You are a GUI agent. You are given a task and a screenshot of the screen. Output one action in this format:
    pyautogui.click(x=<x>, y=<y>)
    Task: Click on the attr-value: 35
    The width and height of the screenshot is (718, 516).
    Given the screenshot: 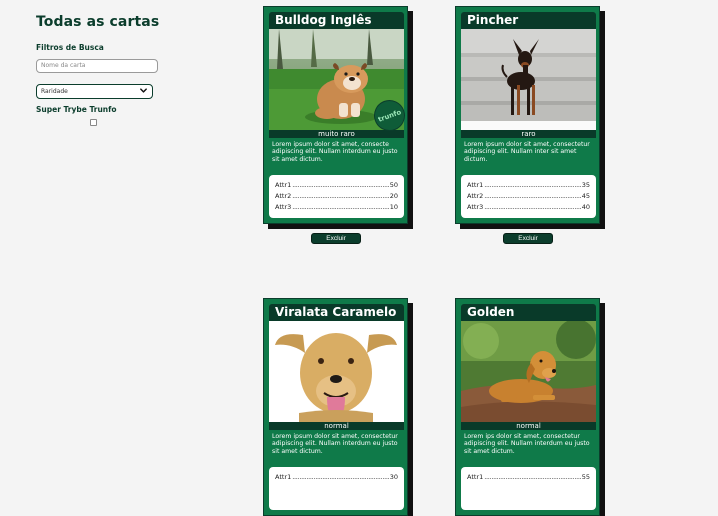 What is the action you would take?
    pyautogui.click(x=585, y=185)
    